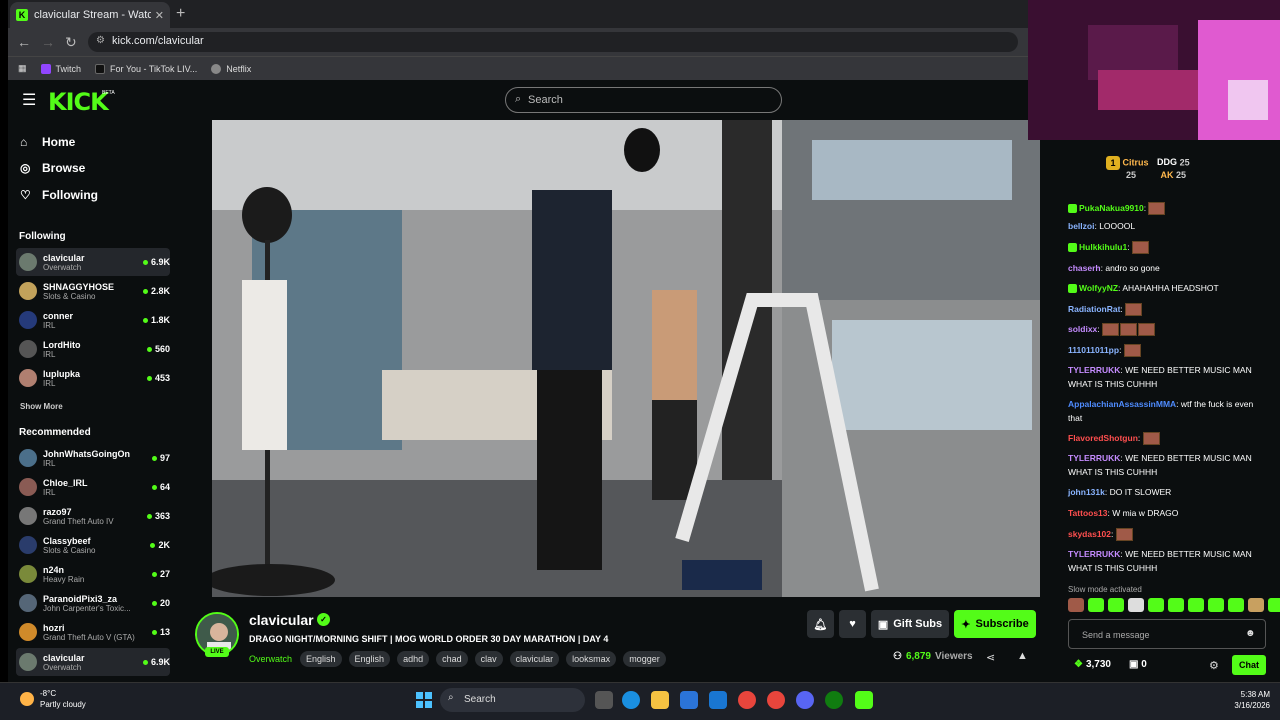 This screenshot has height=720, width=1280. I want to click on chat-text: AHAHAHHA HEADSHOT, so click(1170, 288).